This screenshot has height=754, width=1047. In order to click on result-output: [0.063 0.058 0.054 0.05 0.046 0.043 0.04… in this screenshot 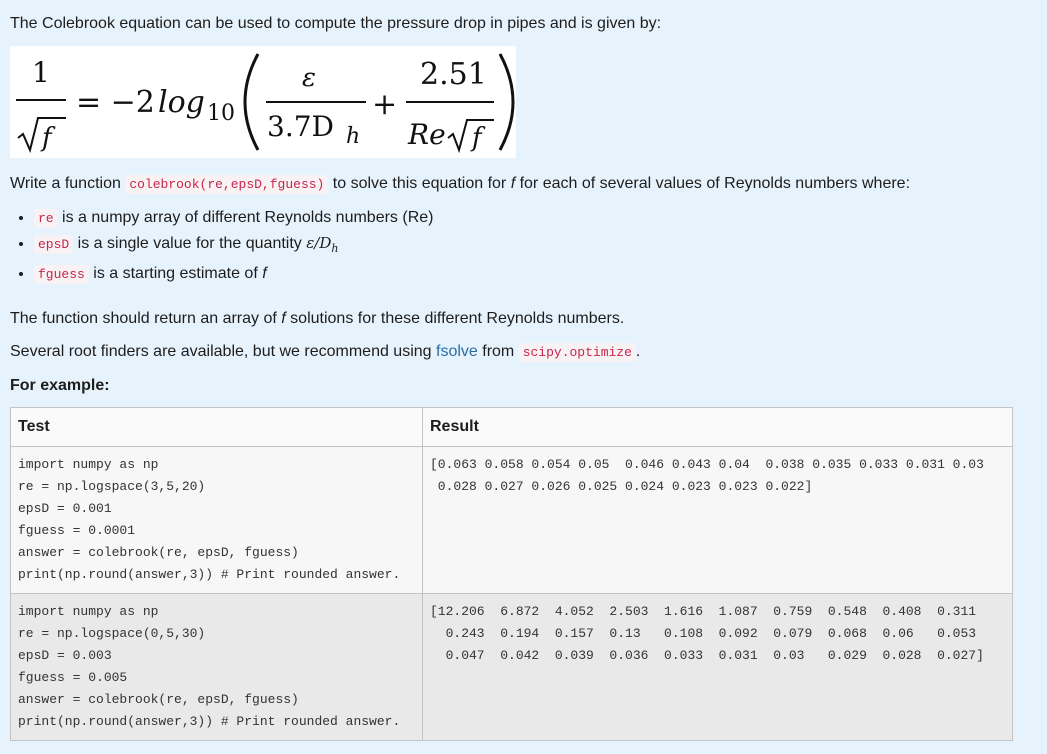, I will do `click(707, 476)`.